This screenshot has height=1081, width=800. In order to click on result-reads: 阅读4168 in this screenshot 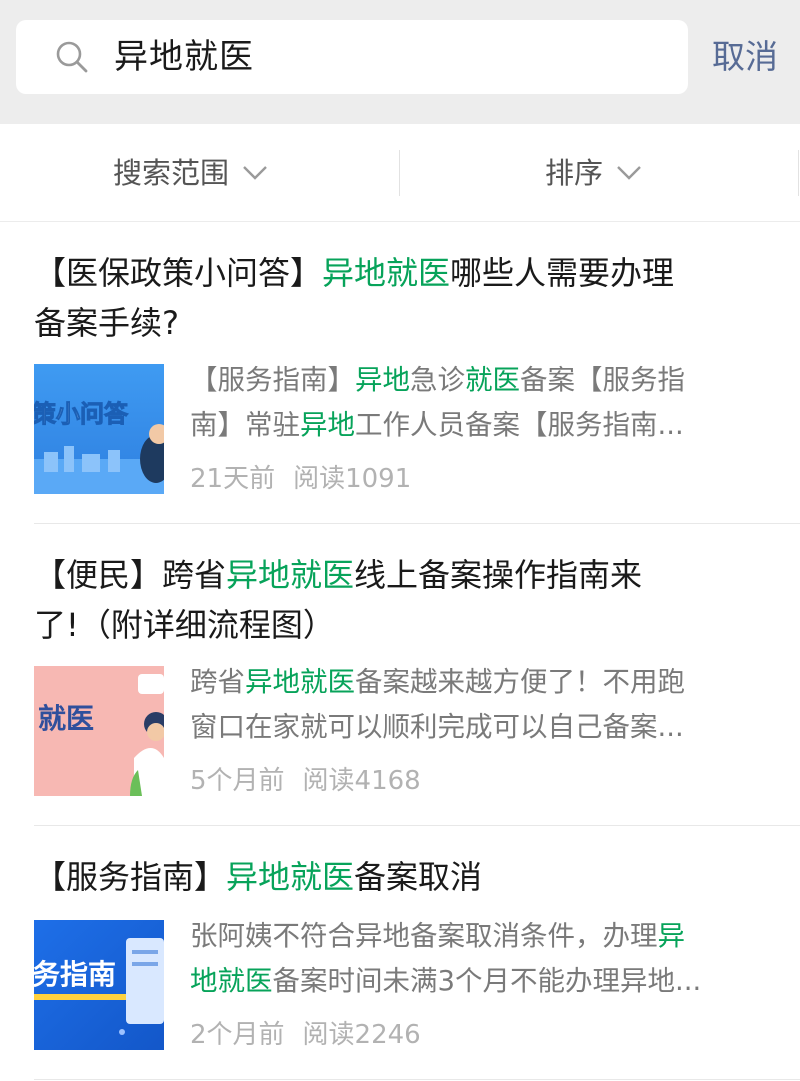, I will do `click(361, 781)`.